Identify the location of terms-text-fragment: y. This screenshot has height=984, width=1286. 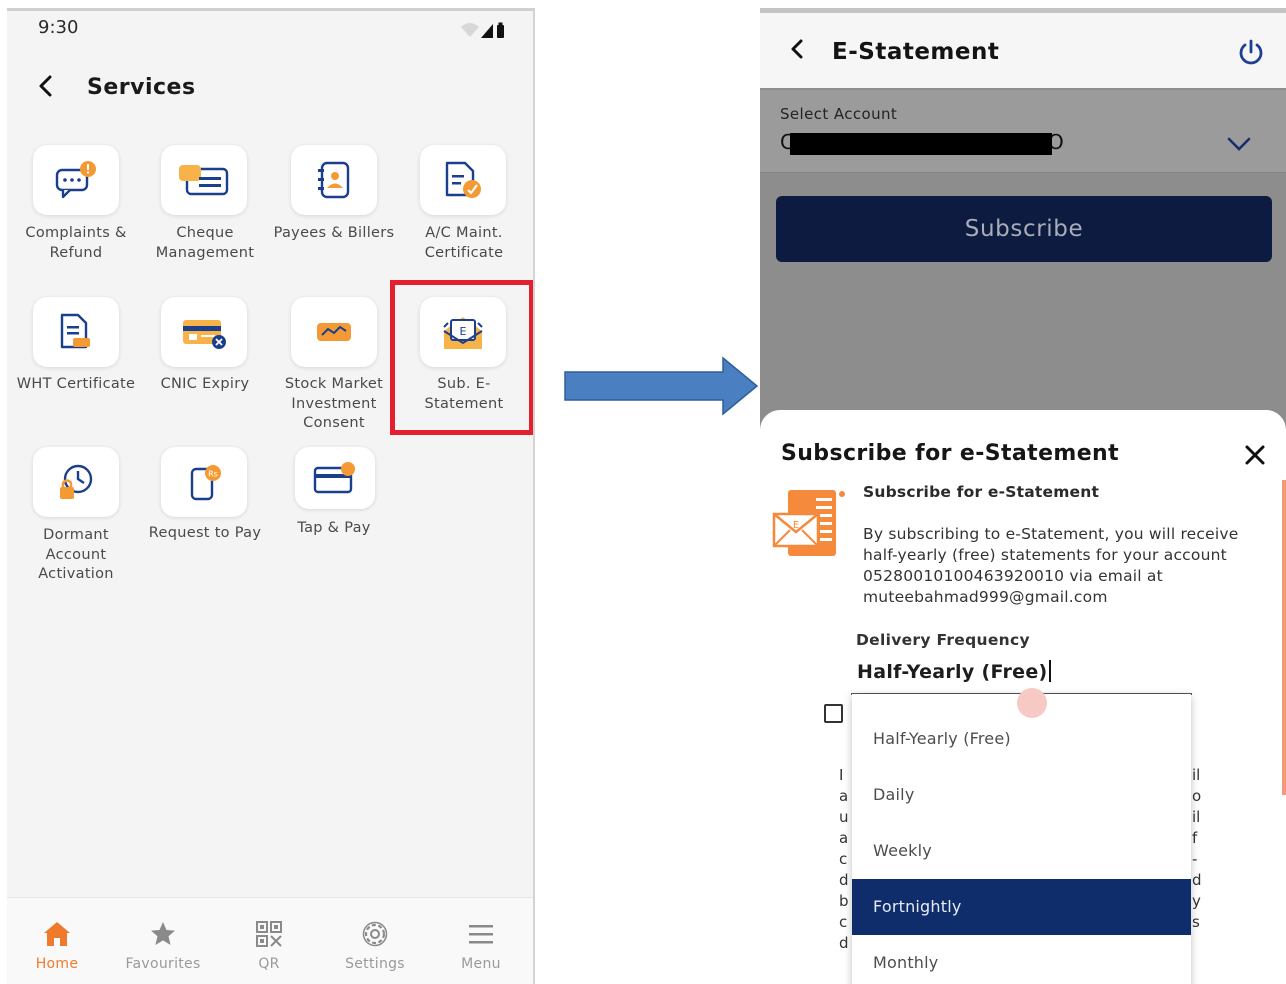
(1196, 901).